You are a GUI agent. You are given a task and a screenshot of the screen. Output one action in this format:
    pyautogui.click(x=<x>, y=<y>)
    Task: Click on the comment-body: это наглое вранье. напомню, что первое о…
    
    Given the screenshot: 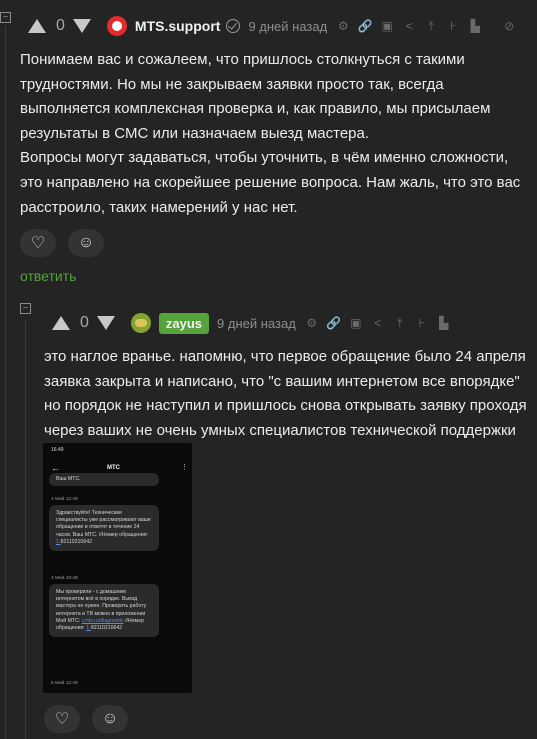 What is the action you would take?
    pyautogui.click(x=285, y=393)
    